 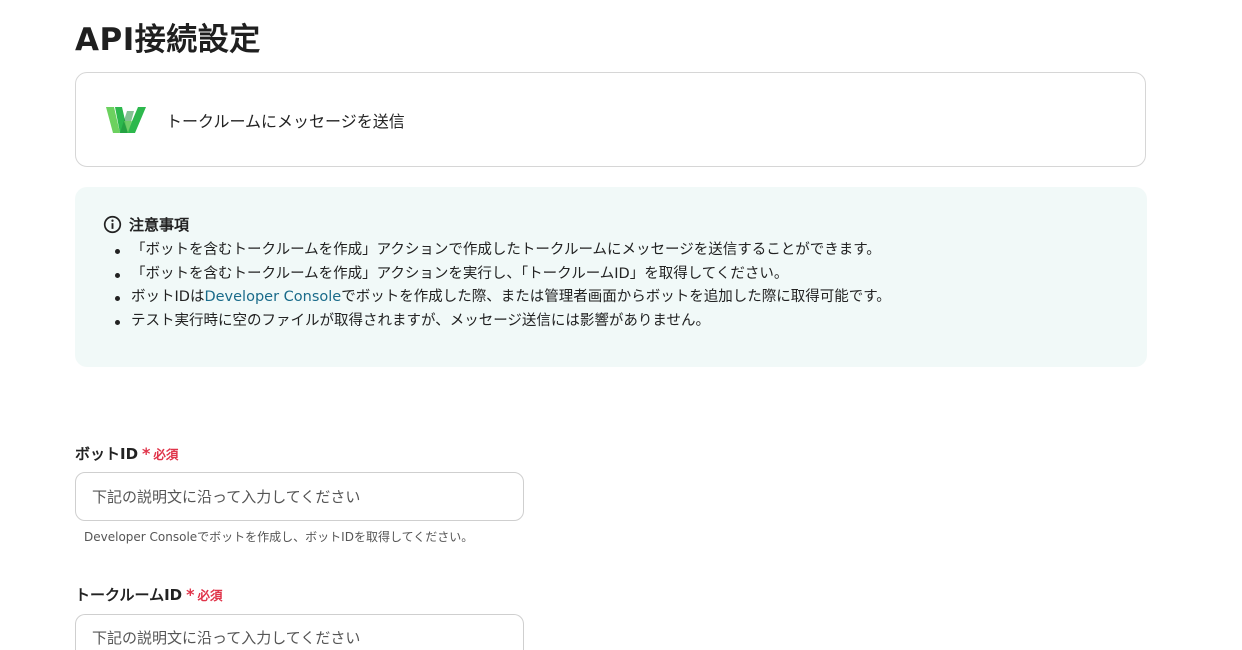 I want to click on notice-heading: 注意事項, so click(x=625, y=224).